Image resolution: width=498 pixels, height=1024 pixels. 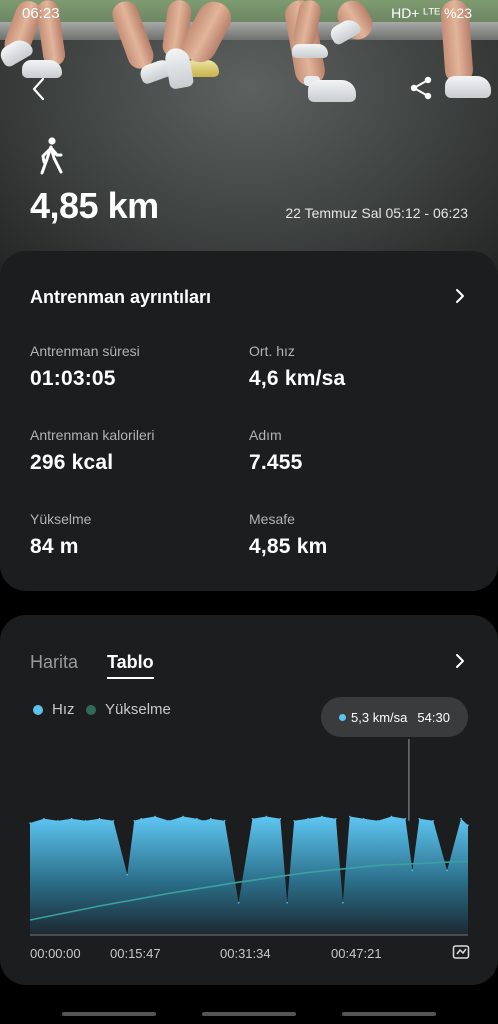 What do you see at coordinates (249, 14) in the screenshot?
I see `status-bar: 06:23 HD+ ᴸᵀᴱ %23` at bounding box center [249, 14].